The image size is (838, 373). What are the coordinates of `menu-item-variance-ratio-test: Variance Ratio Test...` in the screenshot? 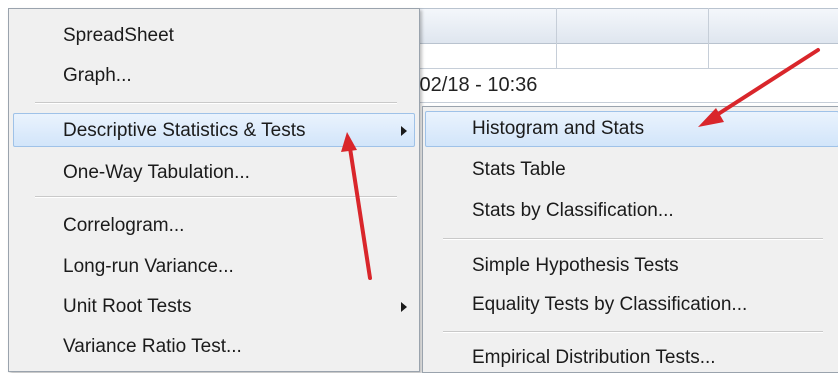 It's located at (152, 347).